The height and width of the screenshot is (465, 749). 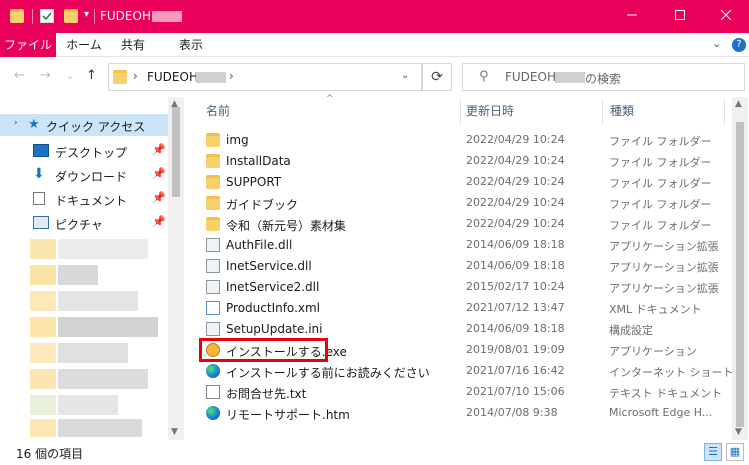 I want to click on file-name: AuthFile.dll, so click(x=259, y=245).